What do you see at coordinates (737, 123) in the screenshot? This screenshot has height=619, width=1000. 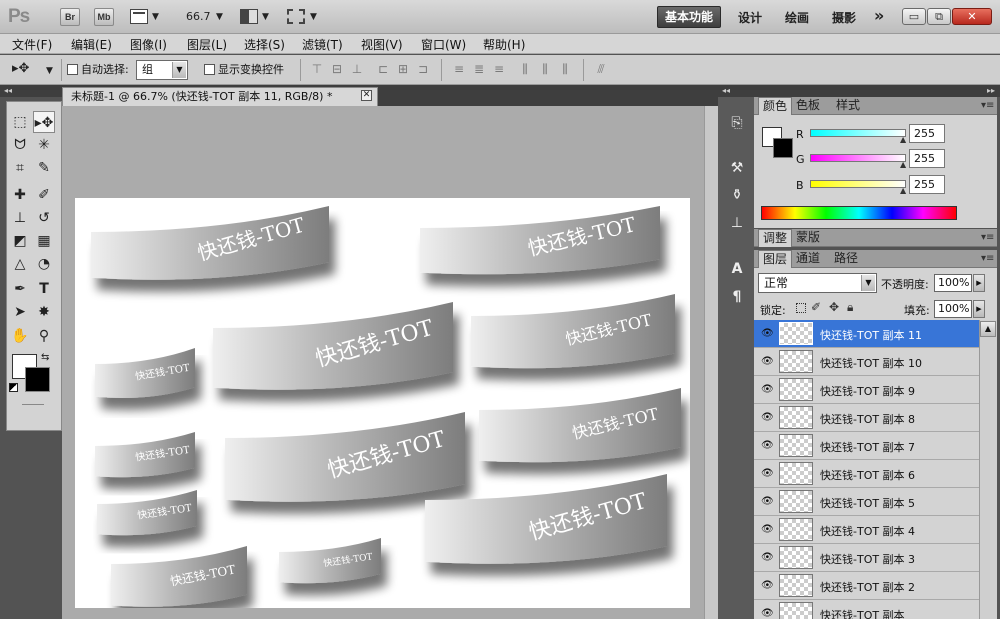 I see `history-panel-icon: ⎘` at bounding box center [737, 123].